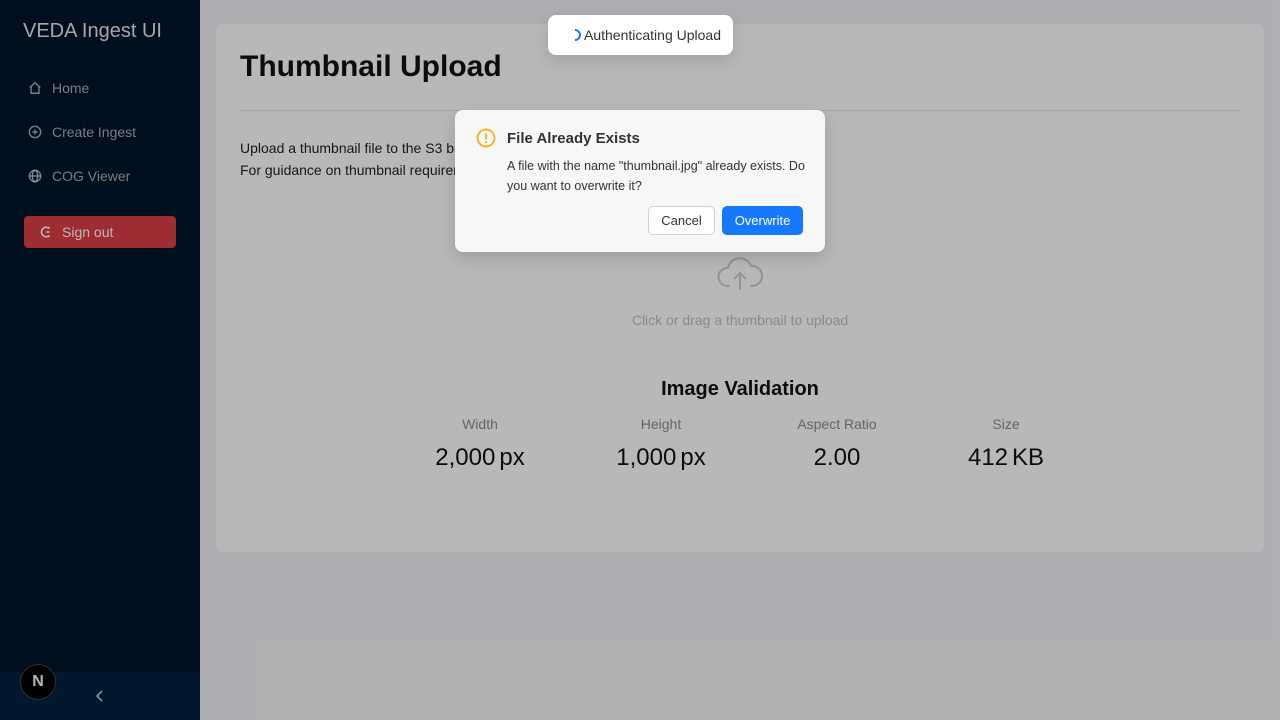 The height and width of the screenshot is (720, 1280). Describe the element at coordinates (575, 35) in the screenshot. I see `spinner-icon` at that location.